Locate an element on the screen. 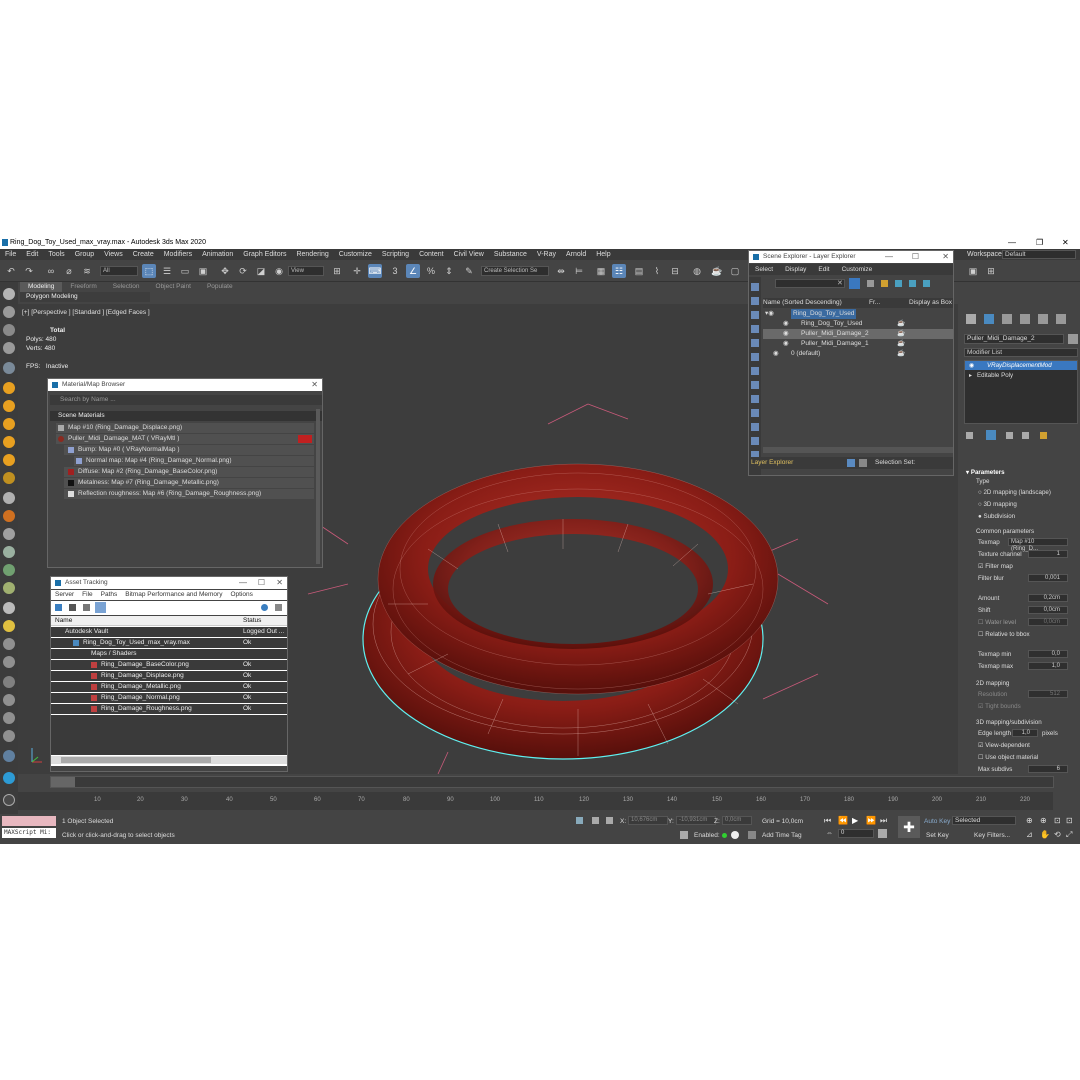  display-xrefs-icon is located at coordinates (755, 385).